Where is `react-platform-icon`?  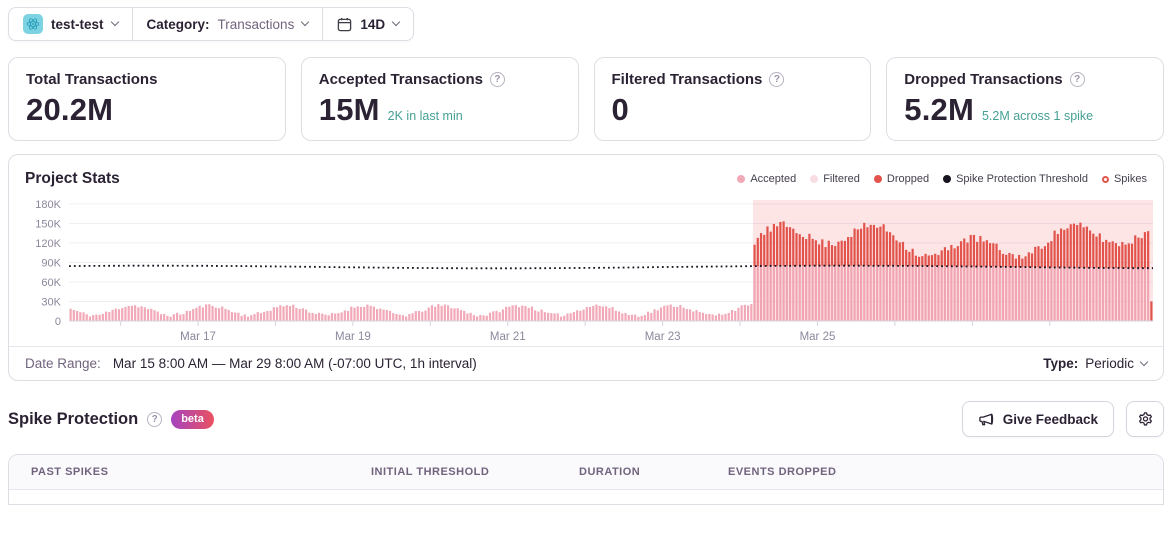 react-platform-icon is located at coordinates (33, 24).